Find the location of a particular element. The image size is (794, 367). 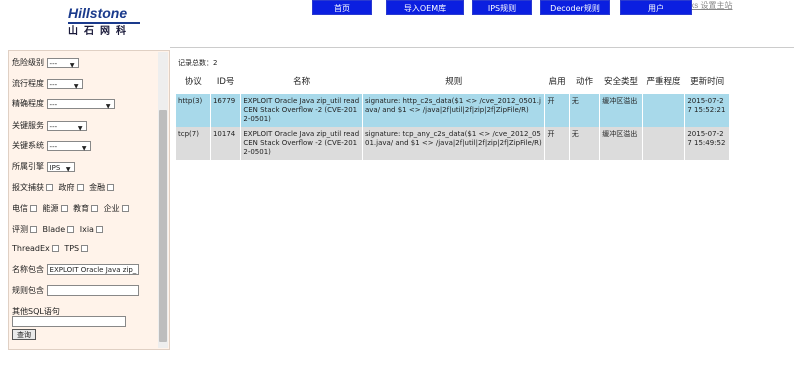

ixia-checkbox is located at coordinates (99, 229).